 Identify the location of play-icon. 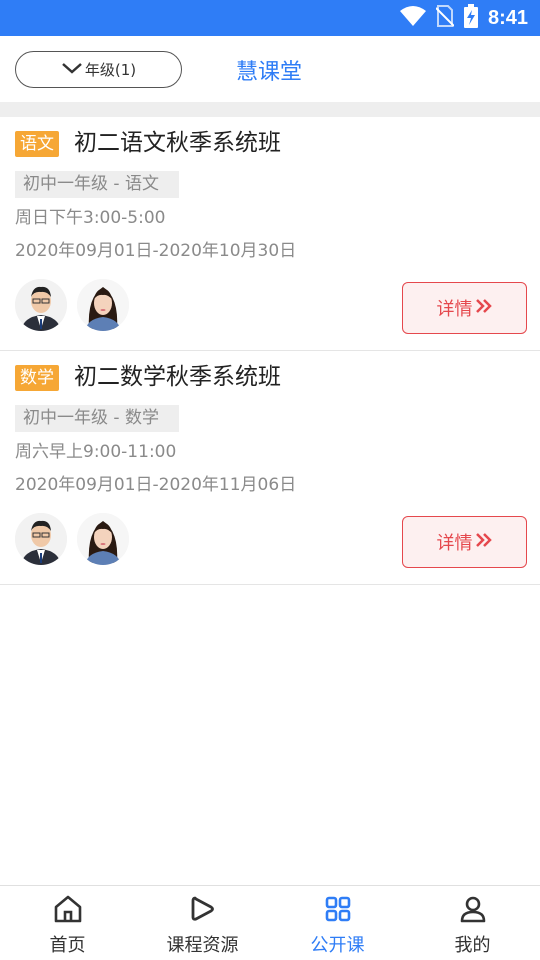
(203, 911).